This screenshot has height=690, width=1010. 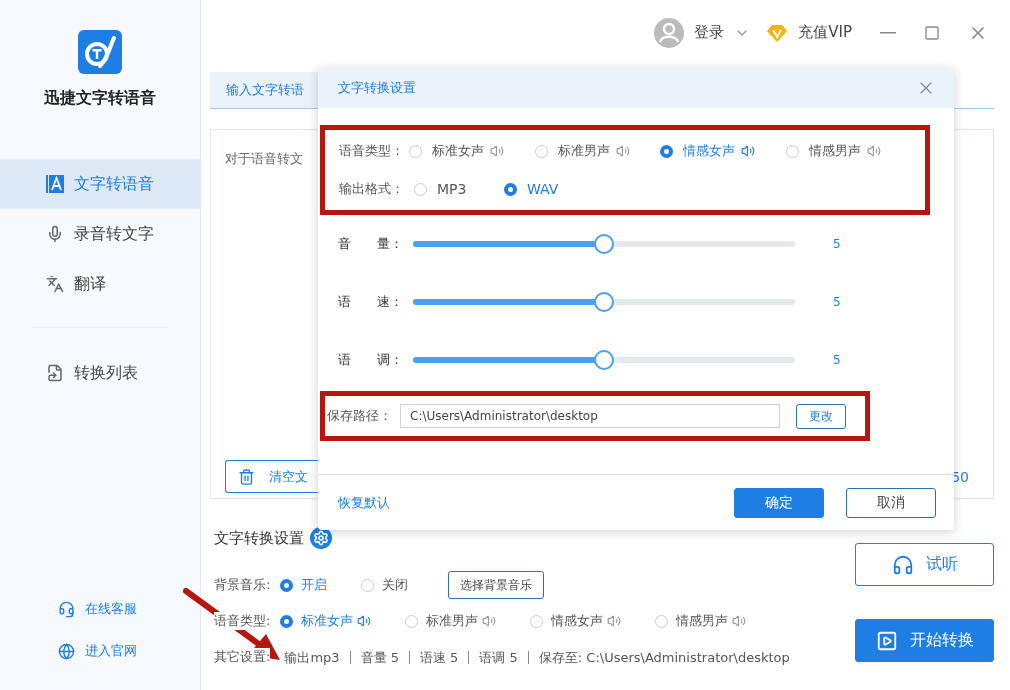 I want to click on other-settings-label: 其它设置:, so click(x=242, y=657).